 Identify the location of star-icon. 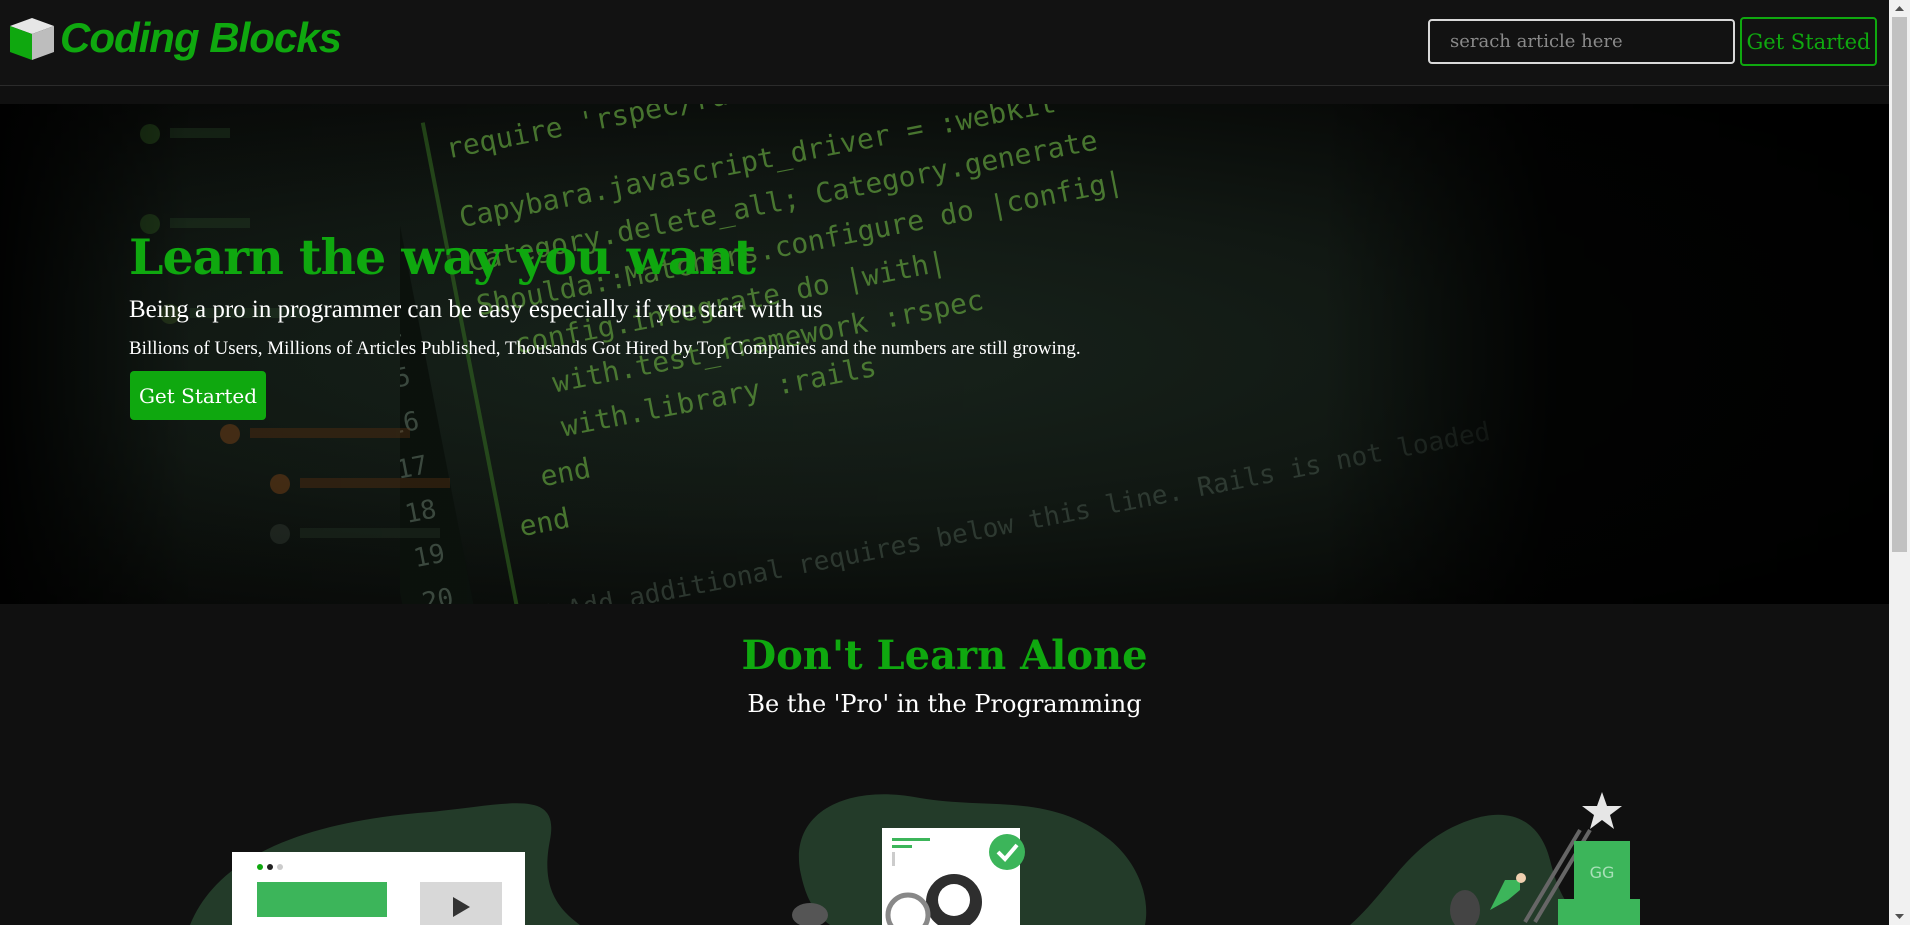
(1602, 810).